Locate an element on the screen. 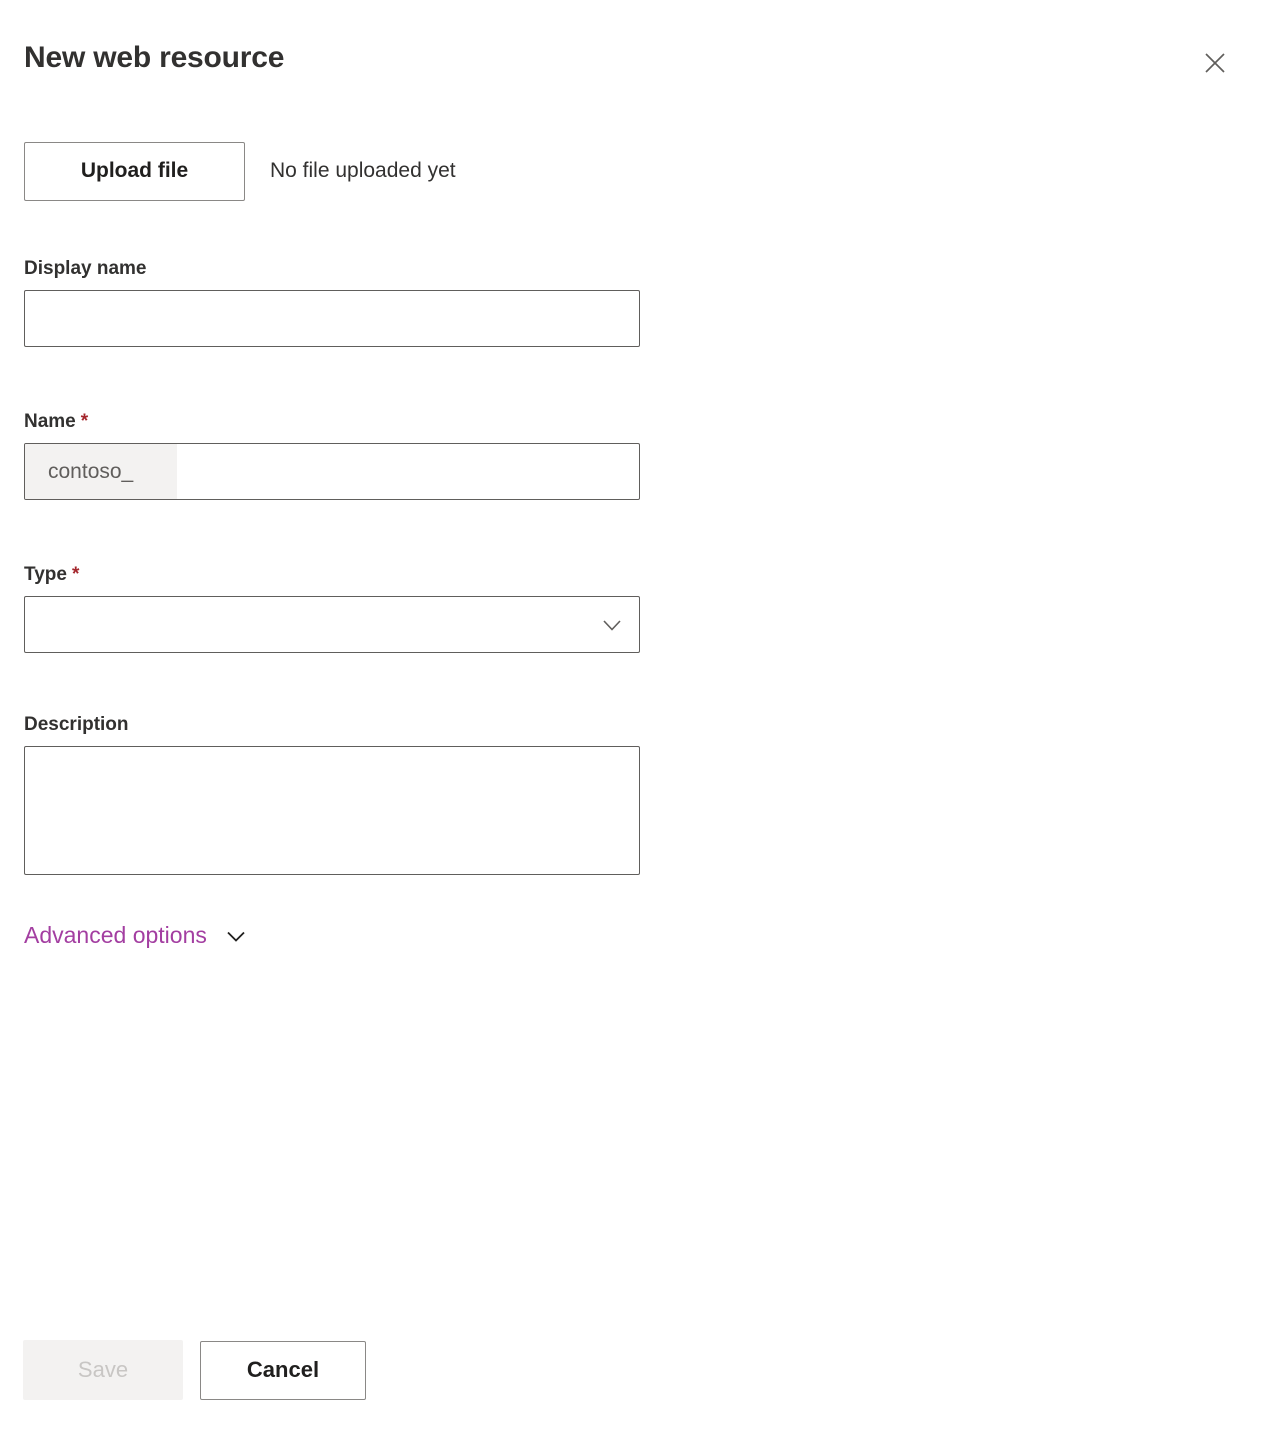  close-icon is located at coordinates (1215, 63).